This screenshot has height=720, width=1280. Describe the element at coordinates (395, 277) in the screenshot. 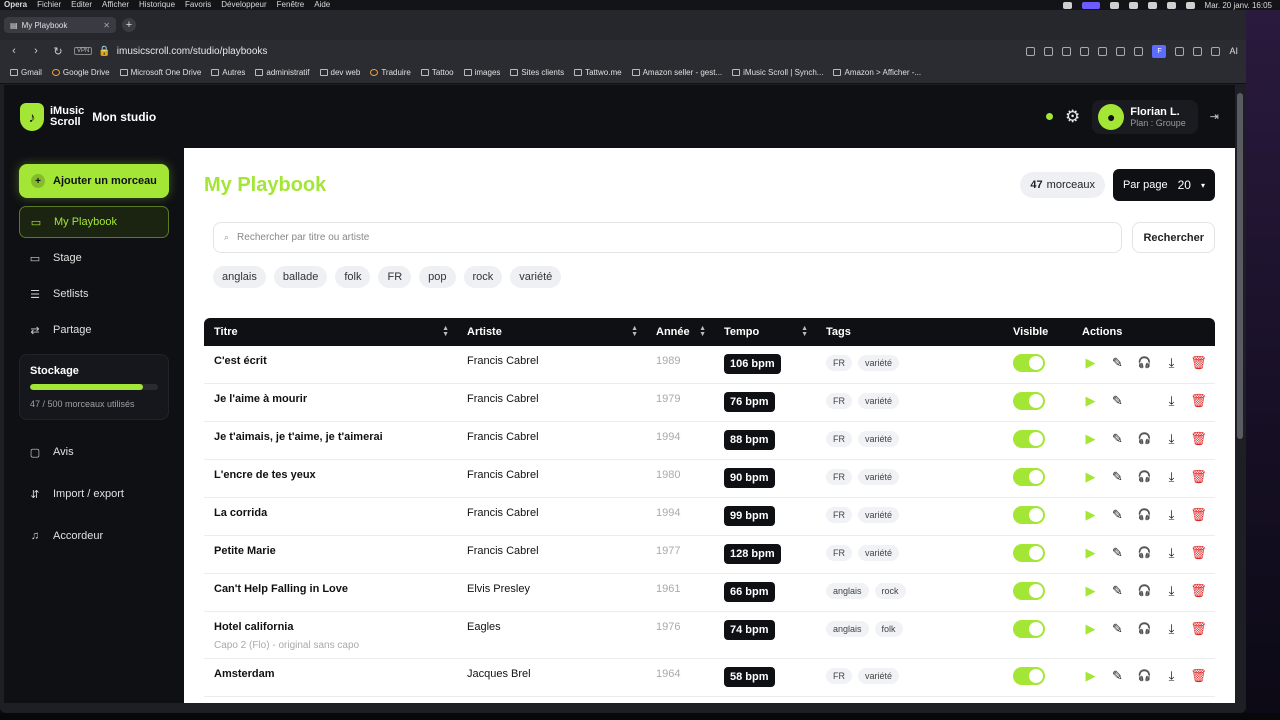

I see `tag-filter-fr: FR` at that location.